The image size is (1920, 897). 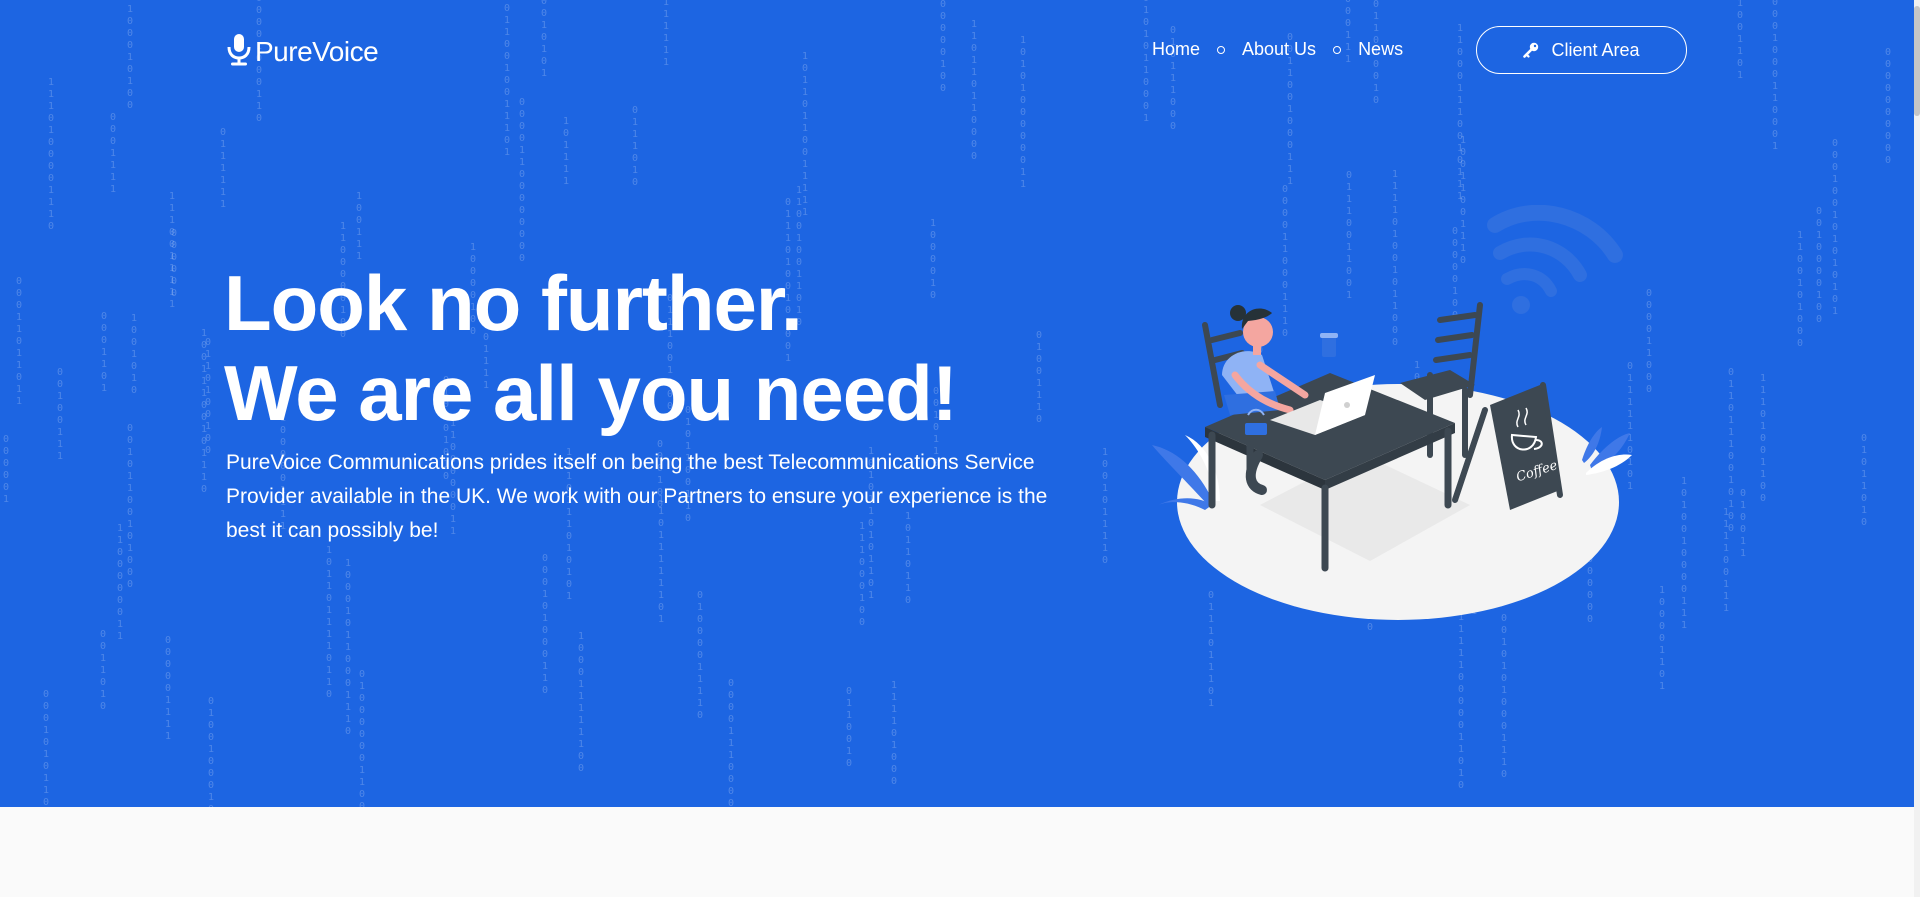 What do you see at coordinates (700, 655) in the screenshot?
I see `binary-column: 0 1 0 0 0 0 1 1 1 1 0` at bounding box center [700, 655].